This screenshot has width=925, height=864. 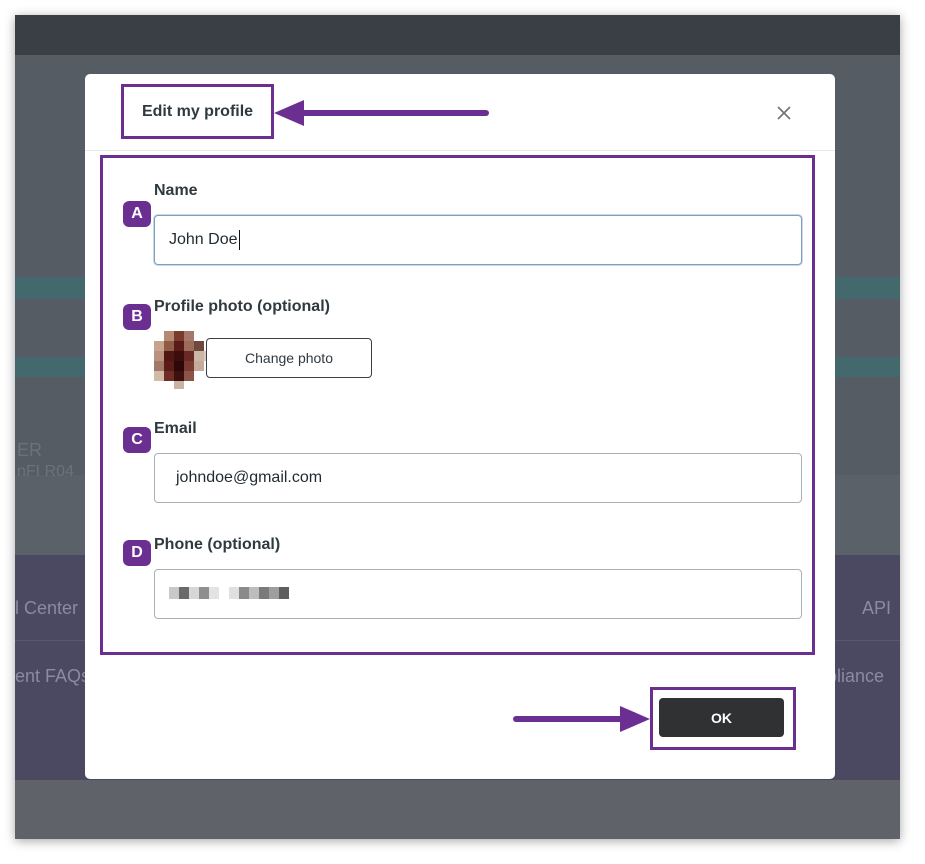 What do you see at coordinates (45, 471) in the screenshot?
I see `background-text: nFI R04` at bounding box center [45, 471].